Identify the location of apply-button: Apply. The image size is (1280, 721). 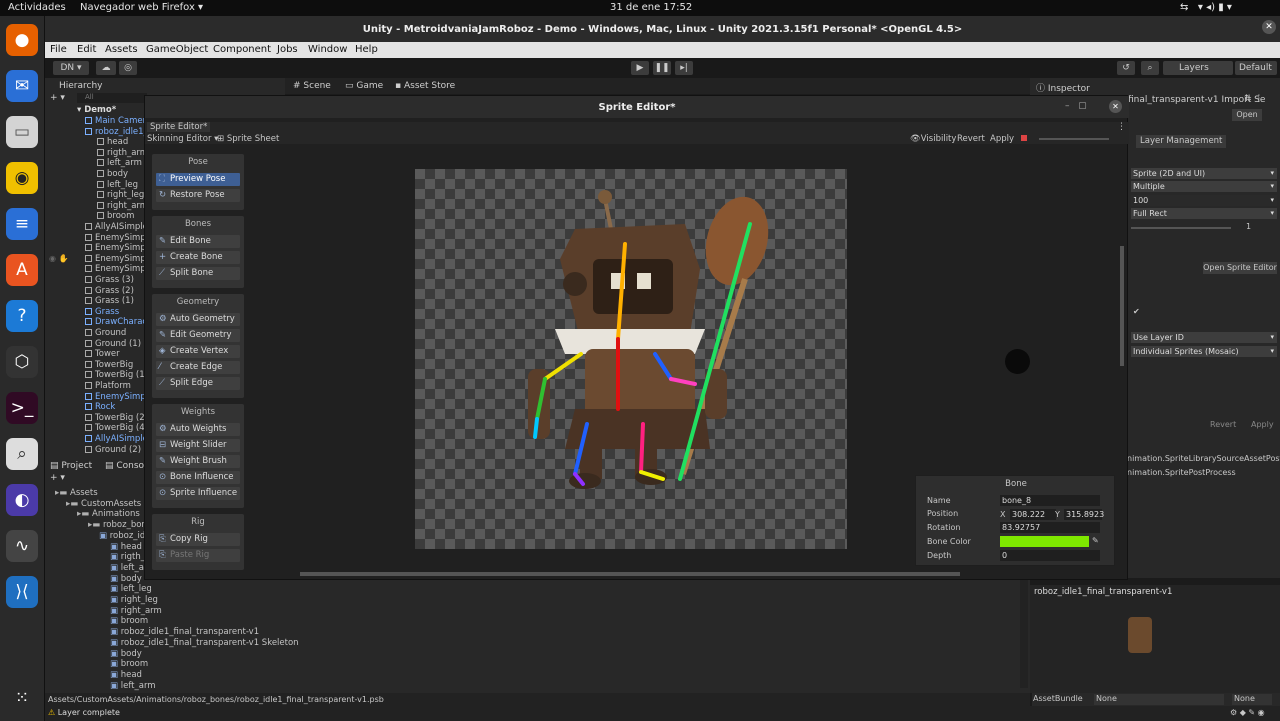
(1262, 424).